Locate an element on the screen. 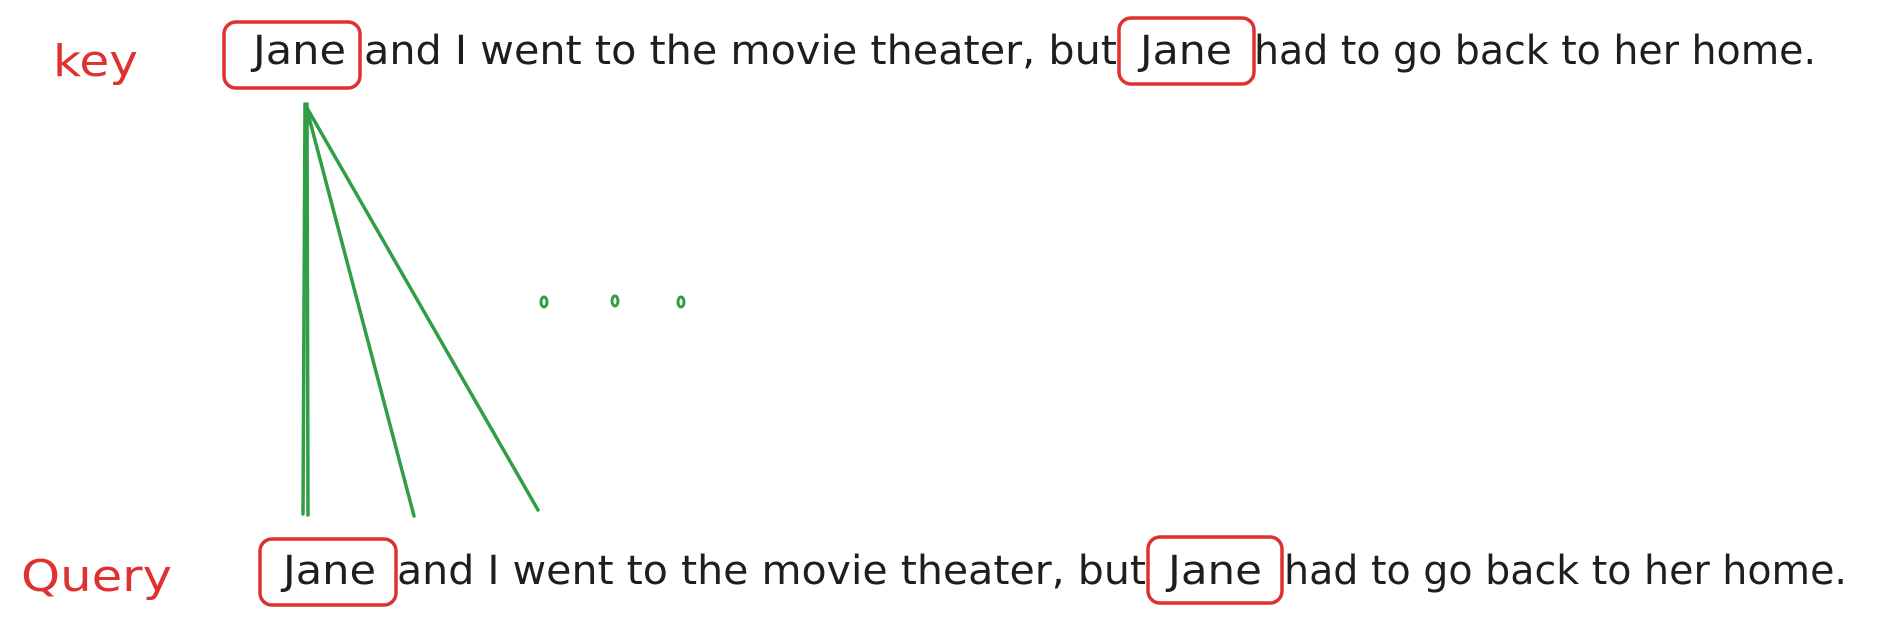 The image size is (1888, 628). key-text-middle: and I went to the movie theater, but is located at coordinates (740, 51).